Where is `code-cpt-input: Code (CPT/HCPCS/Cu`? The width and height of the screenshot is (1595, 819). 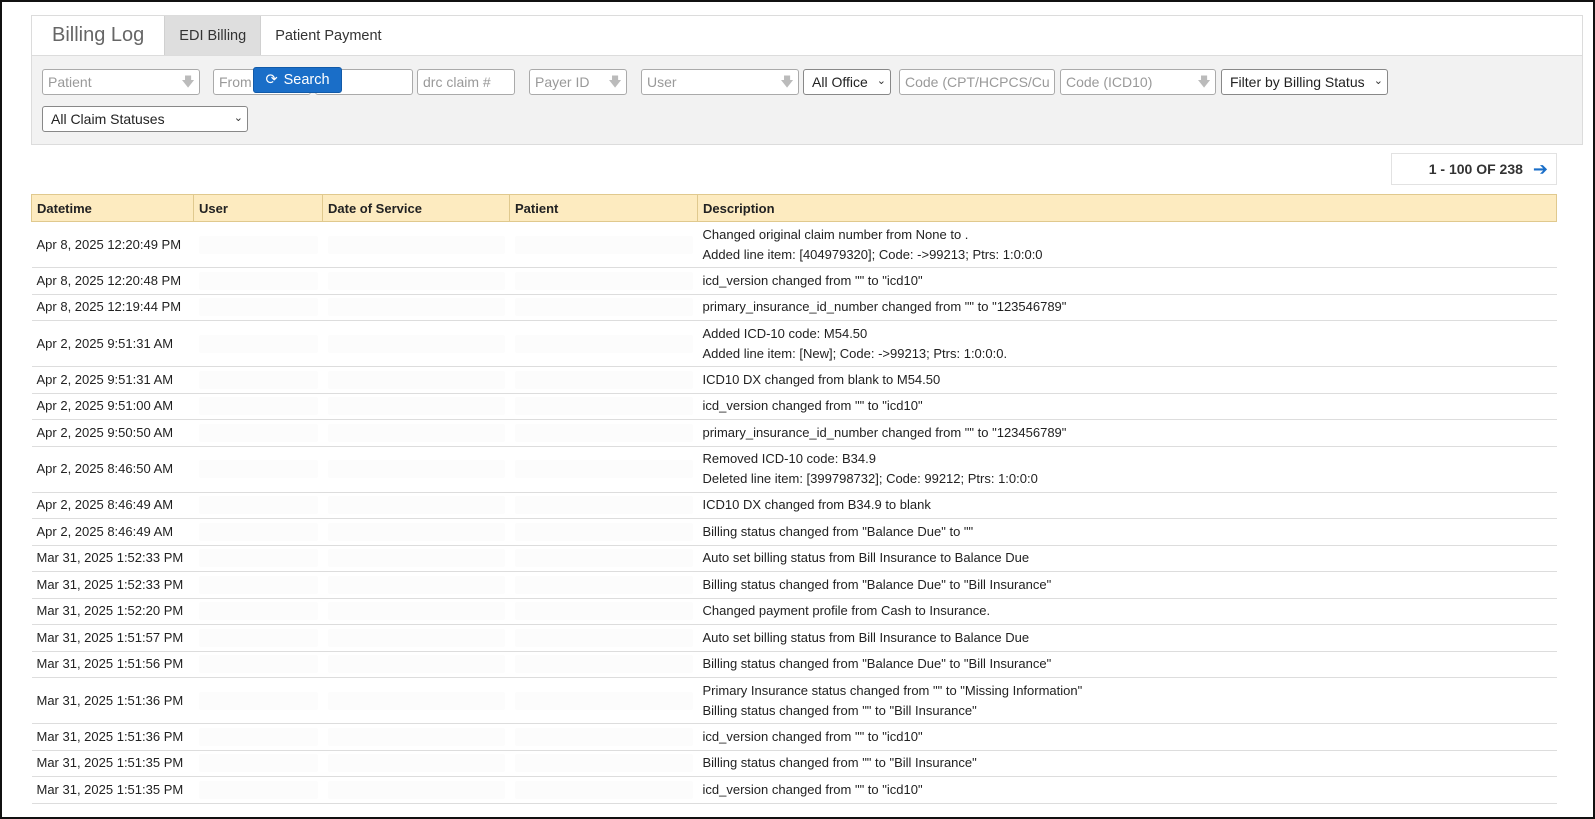
code-cpt-input: Code (CPT/HCPCS/Cu is located at coordinates (977, 82).